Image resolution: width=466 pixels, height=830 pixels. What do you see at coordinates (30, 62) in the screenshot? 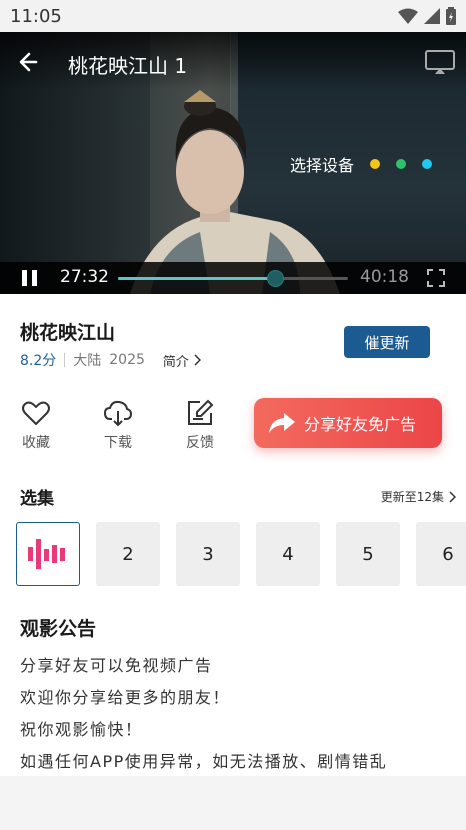
I see `back-arrow-icon` at bounding box center [30, 62].